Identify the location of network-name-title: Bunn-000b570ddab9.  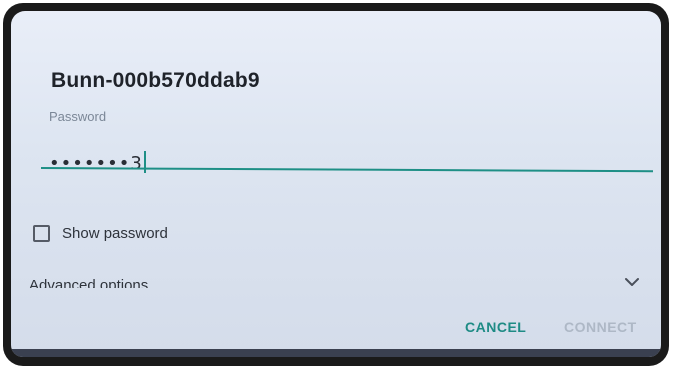
(155, 80).